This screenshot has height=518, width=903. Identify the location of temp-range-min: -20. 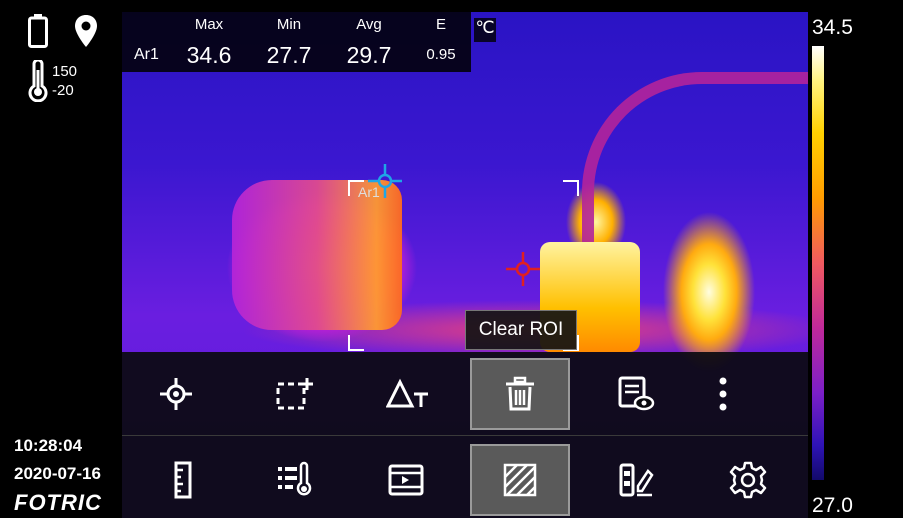
(63, 90).